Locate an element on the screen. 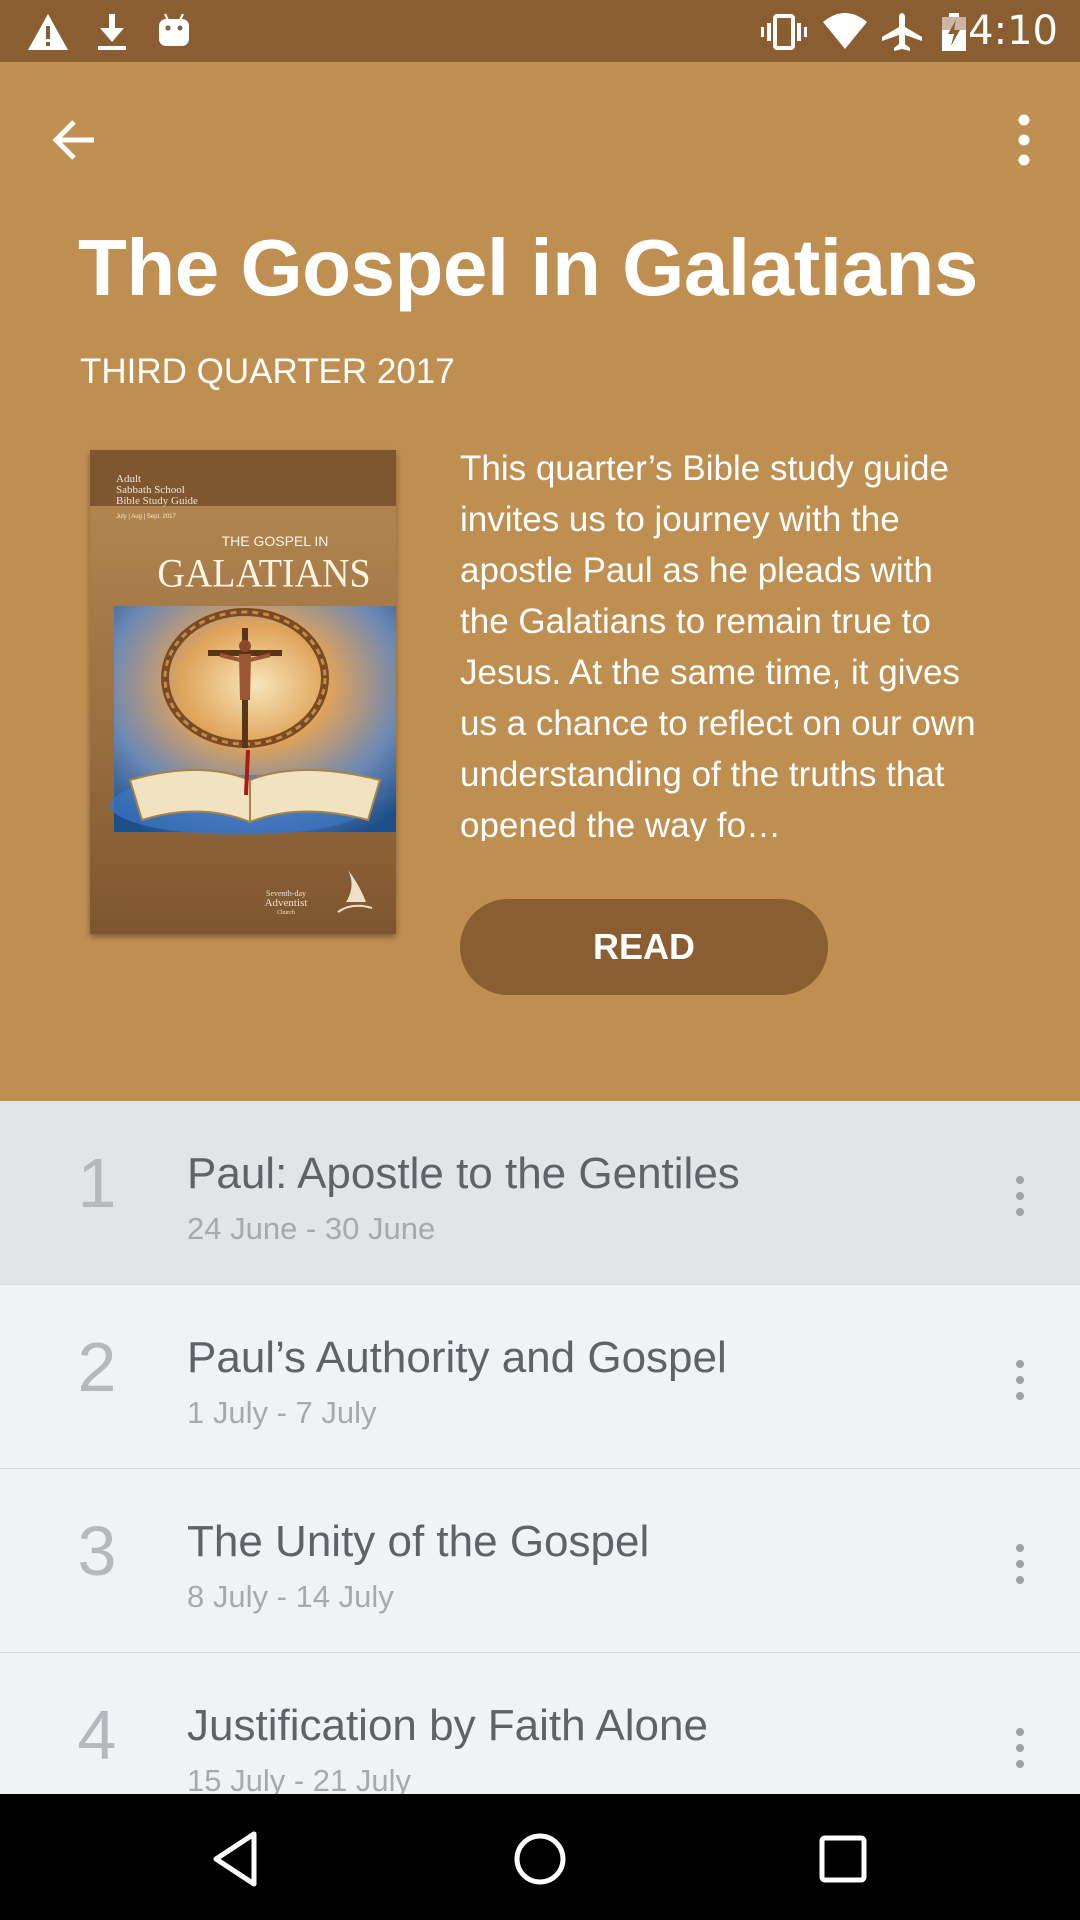 The width and height of the screenshot is (1080, 1920). lesson-title: Justification by Faith Alone is located at coordinates (447, 1725).